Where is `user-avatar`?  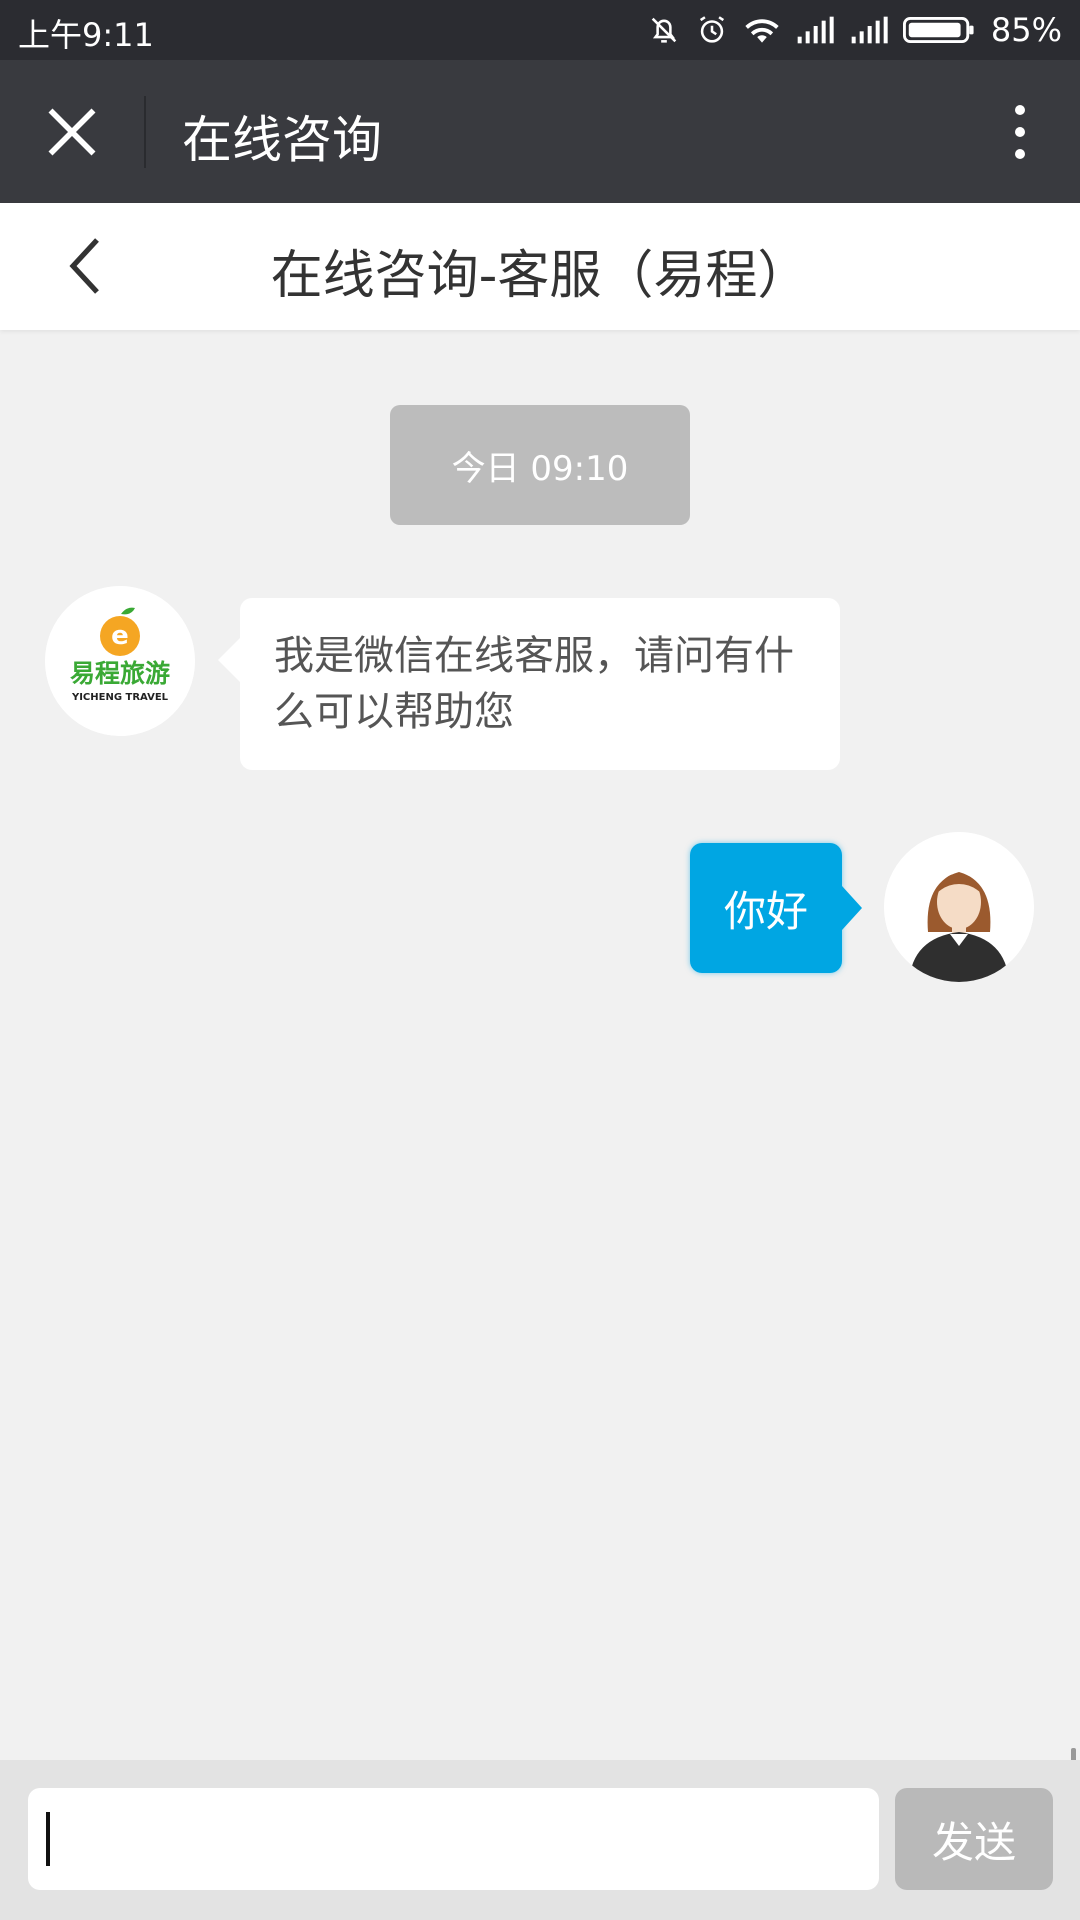
user-avatar is located at coordinates (959, 907).